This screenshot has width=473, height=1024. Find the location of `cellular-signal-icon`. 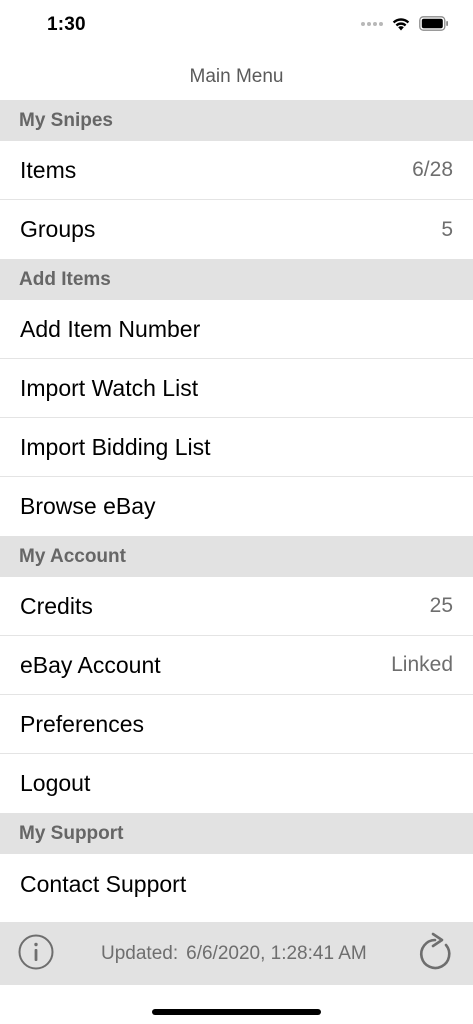

cellular-signal-icon is located at coordinates (372, 23).